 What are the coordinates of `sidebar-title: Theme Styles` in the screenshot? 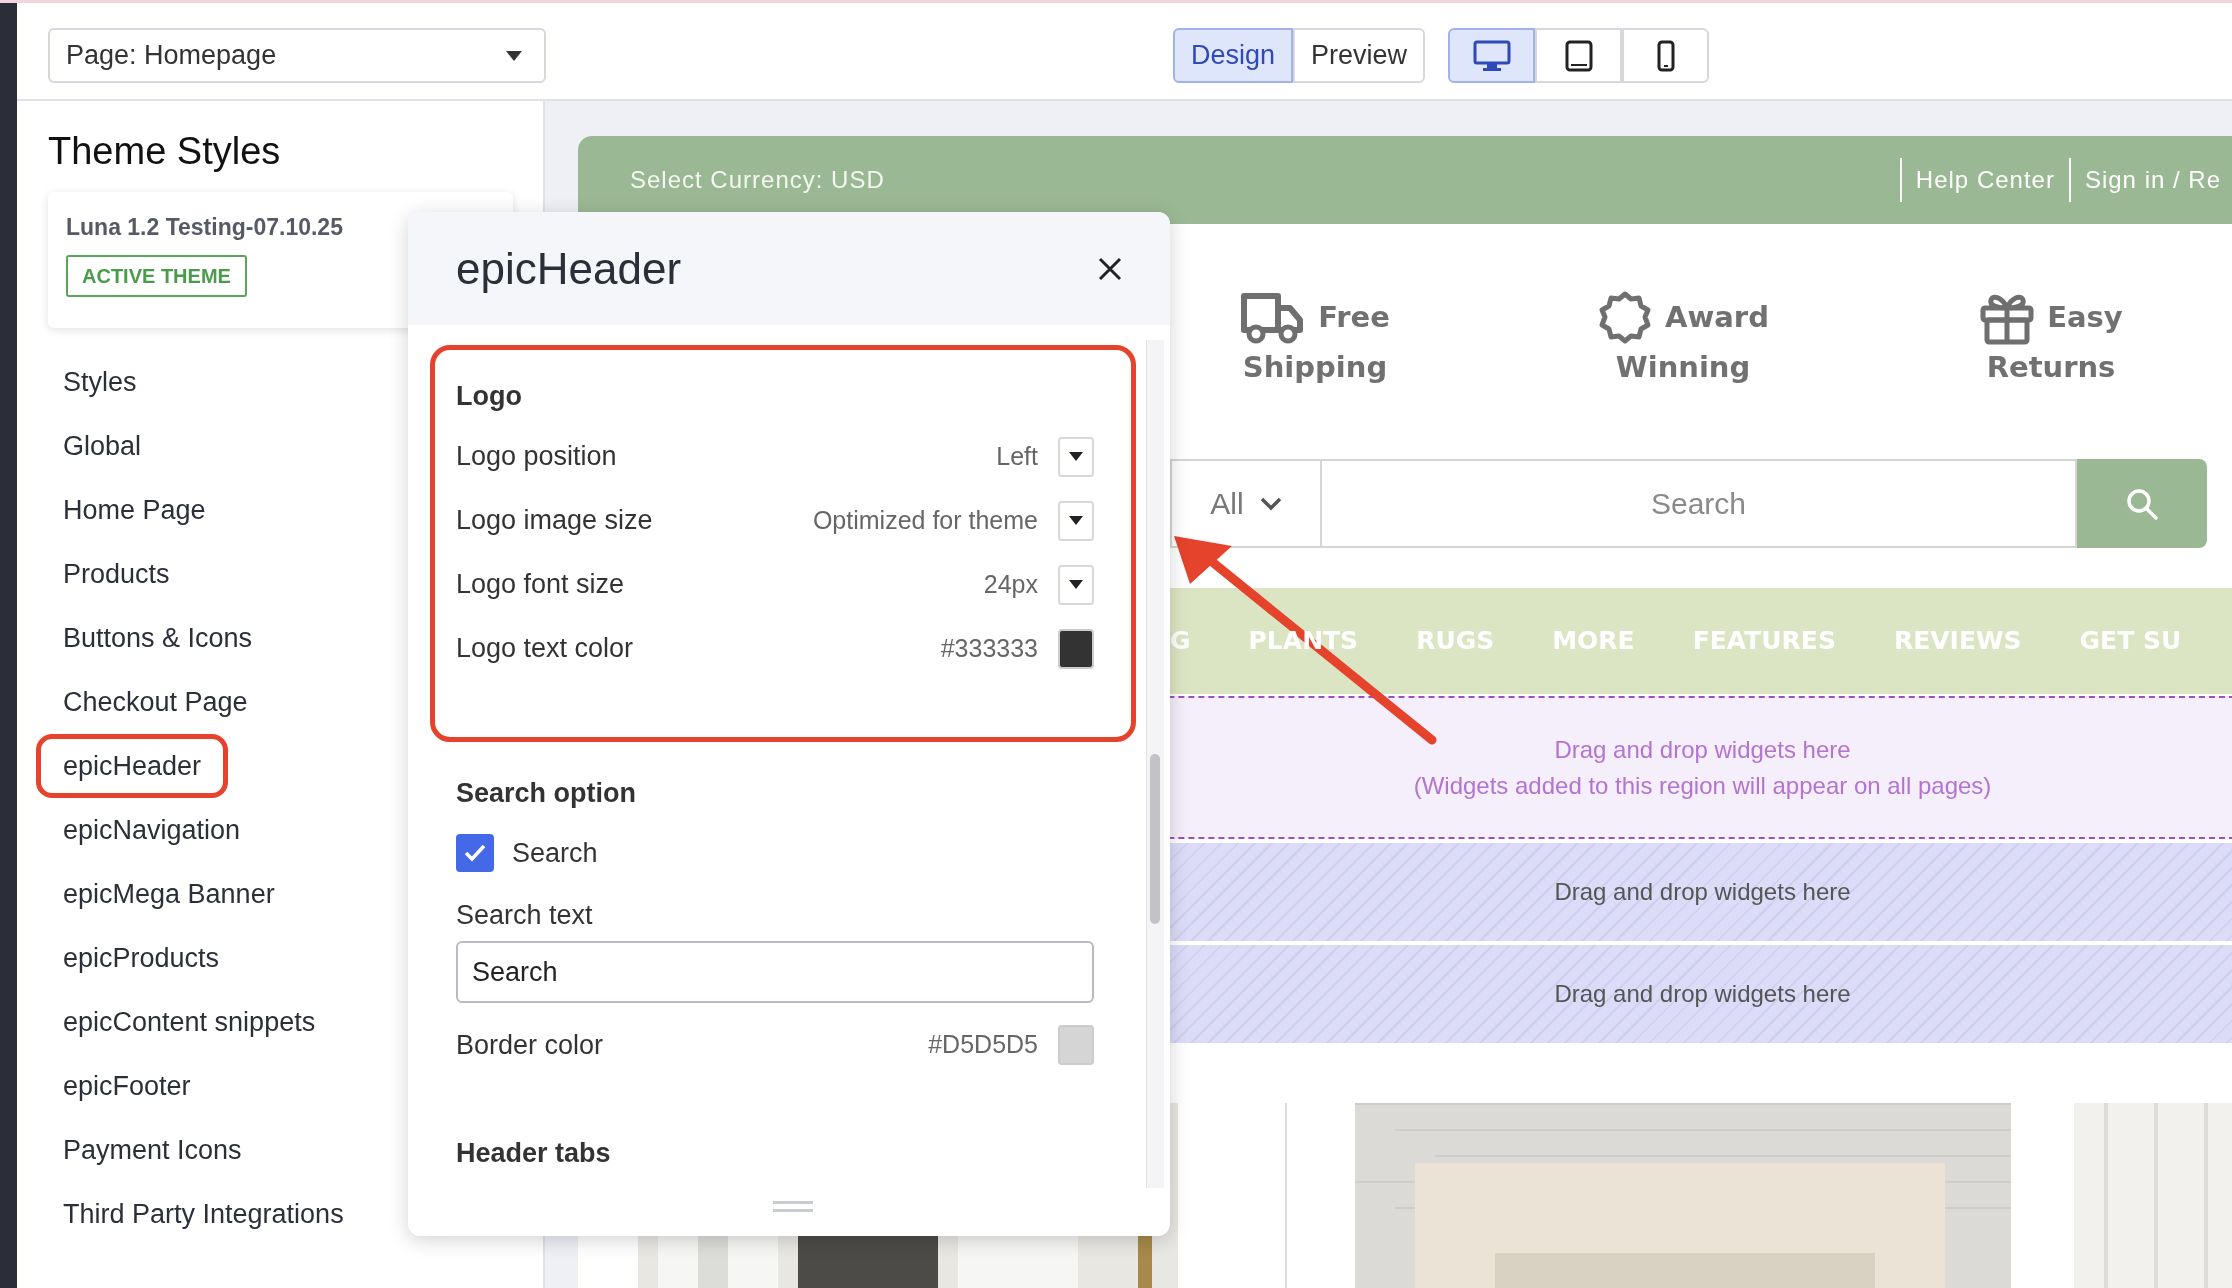 It's located at (164, 152).